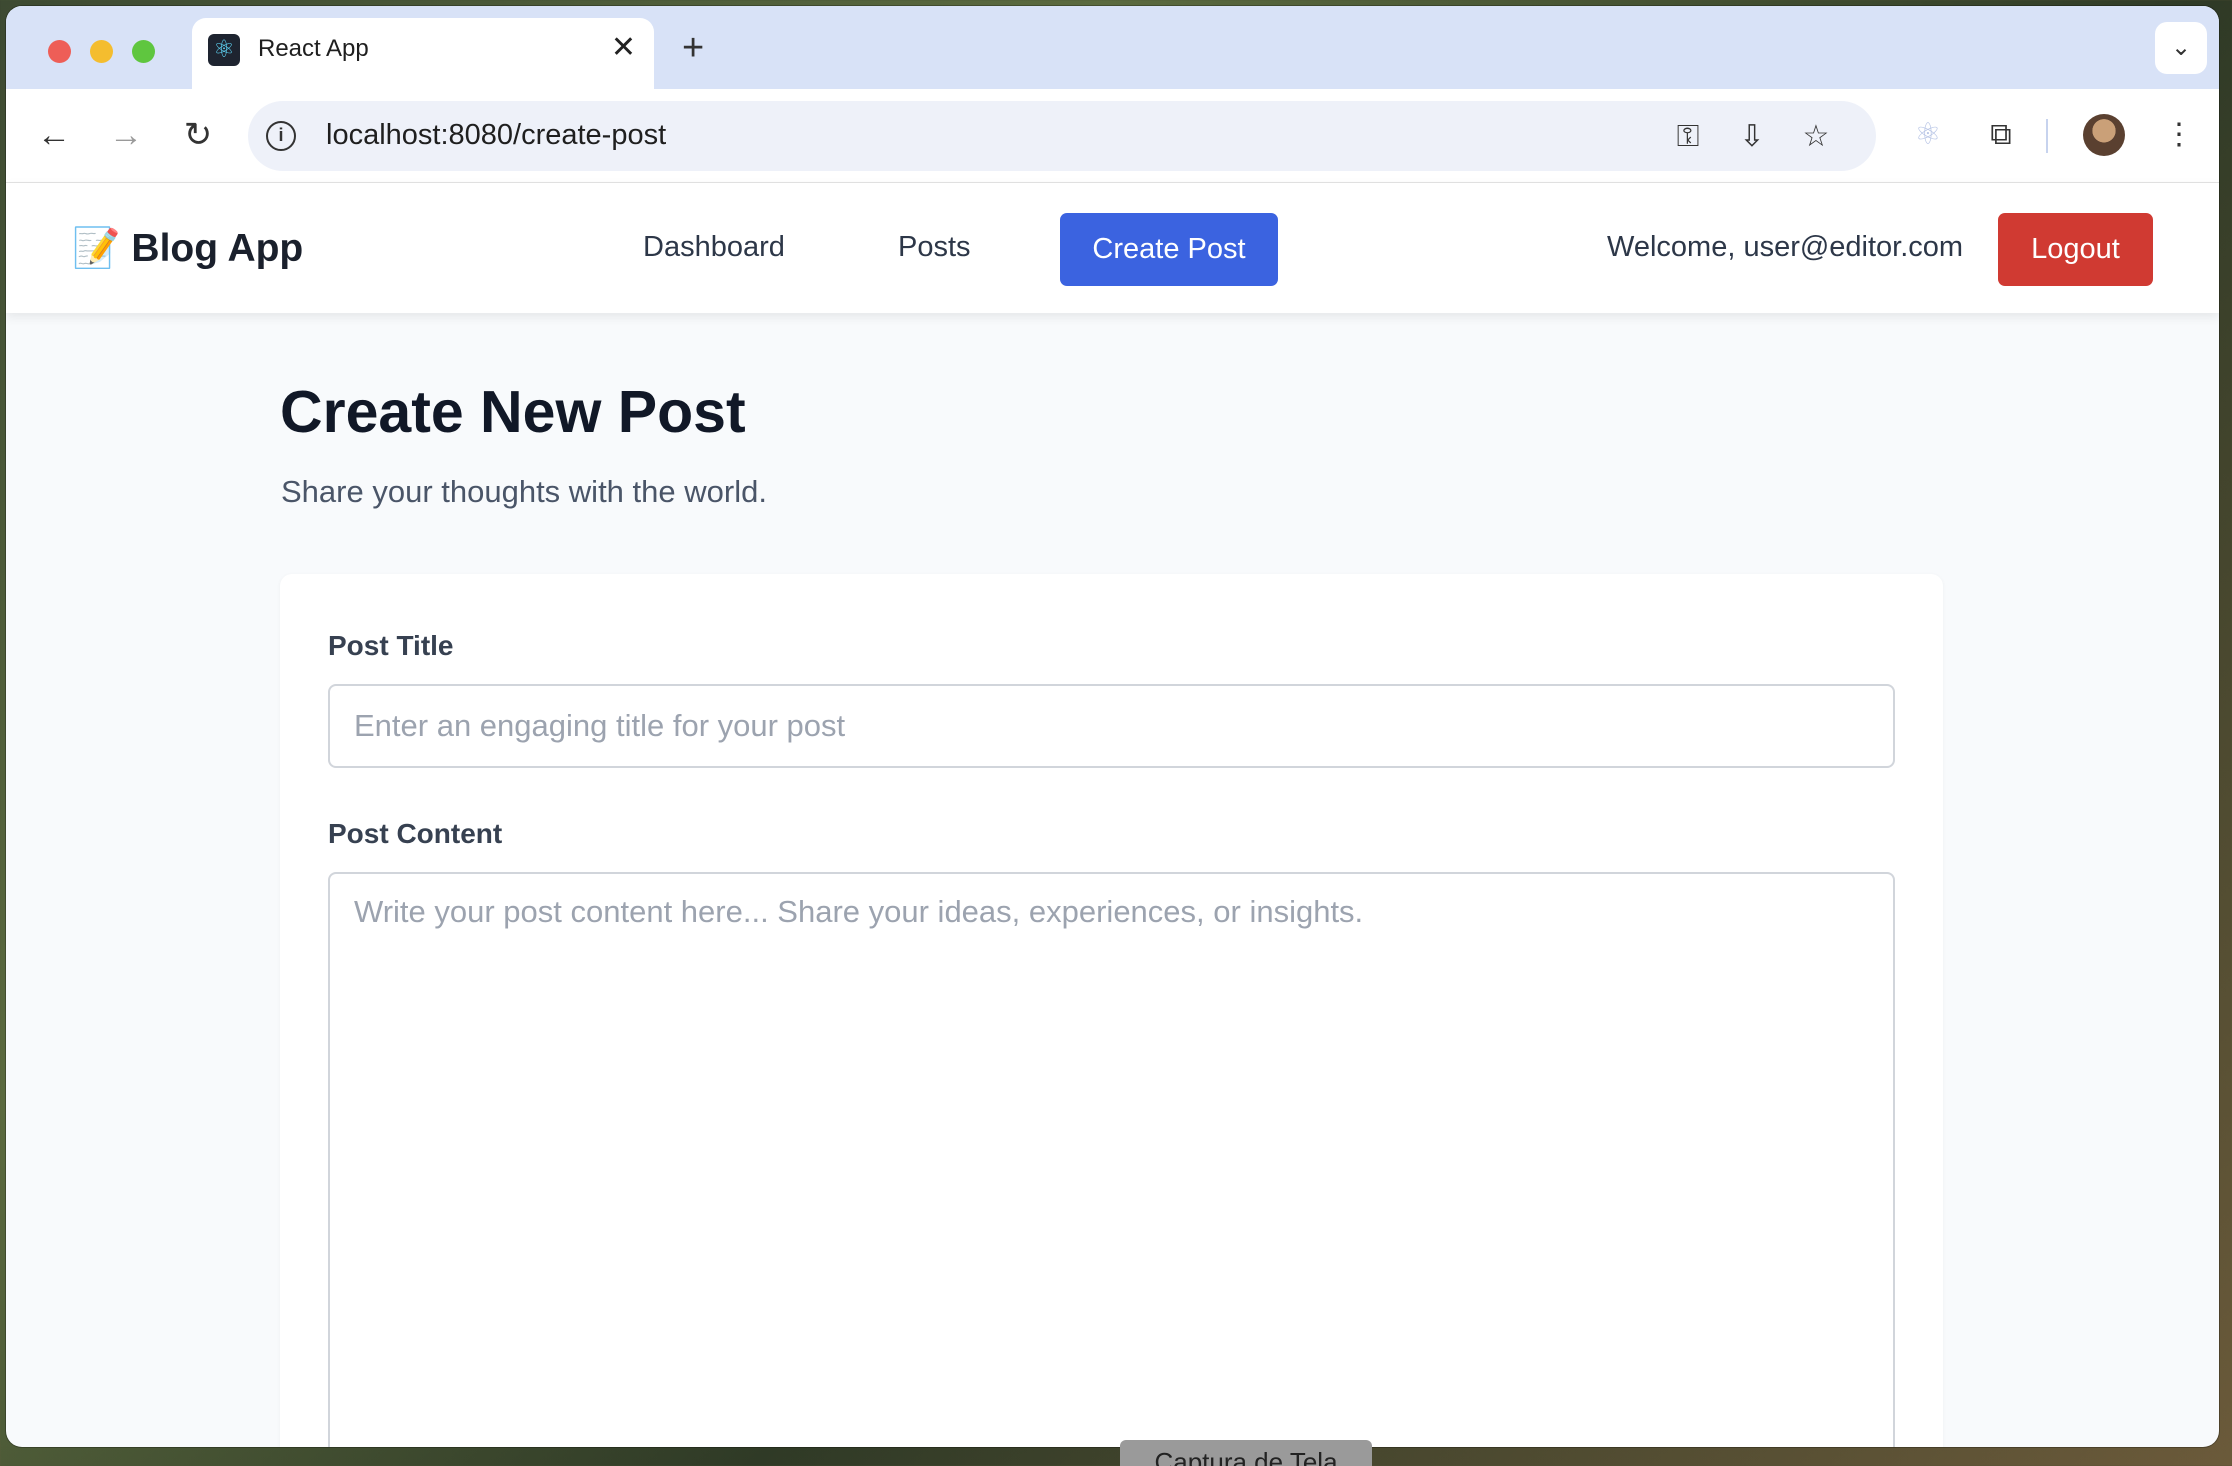 The width and height of the screenshot is (2232, 1466). I want to click on info-icon: i, so click(281, 136).